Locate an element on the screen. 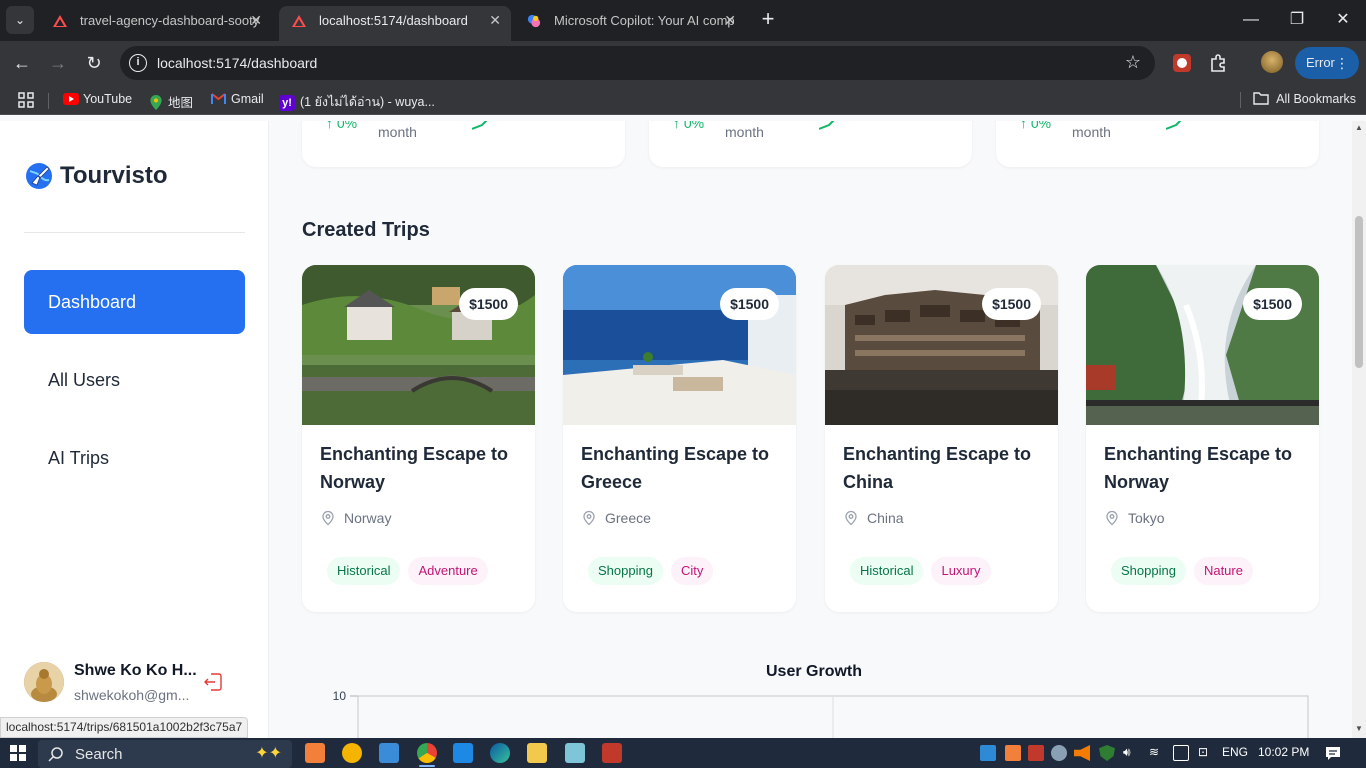 The height and width of the screenshot is (768, 1366). logout-icon is located at coordinates (213, 682).